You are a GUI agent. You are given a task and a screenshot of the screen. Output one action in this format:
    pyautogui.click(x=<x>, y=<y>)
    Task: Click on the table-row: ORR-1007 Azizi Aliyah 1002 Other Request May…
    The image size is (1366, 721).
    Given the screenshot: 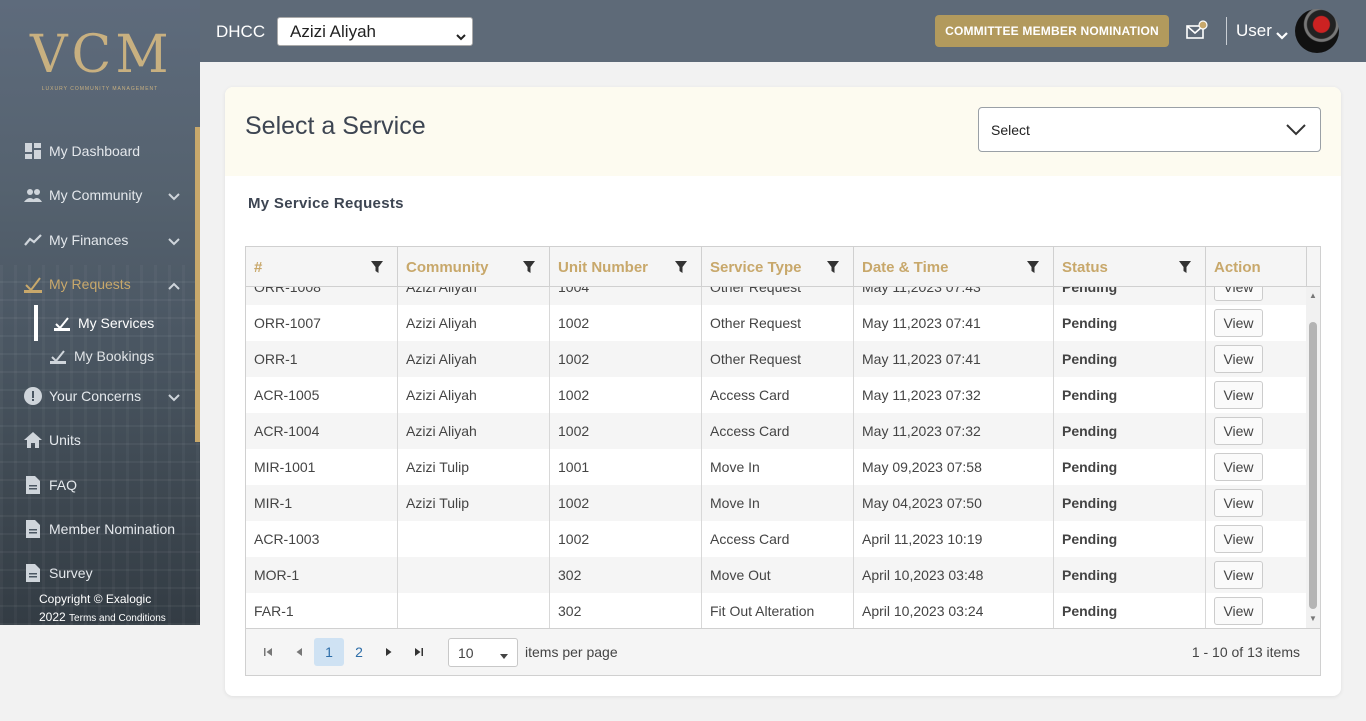 What is the action you would take?
    pyautogui.click(x=776, y=323)
    